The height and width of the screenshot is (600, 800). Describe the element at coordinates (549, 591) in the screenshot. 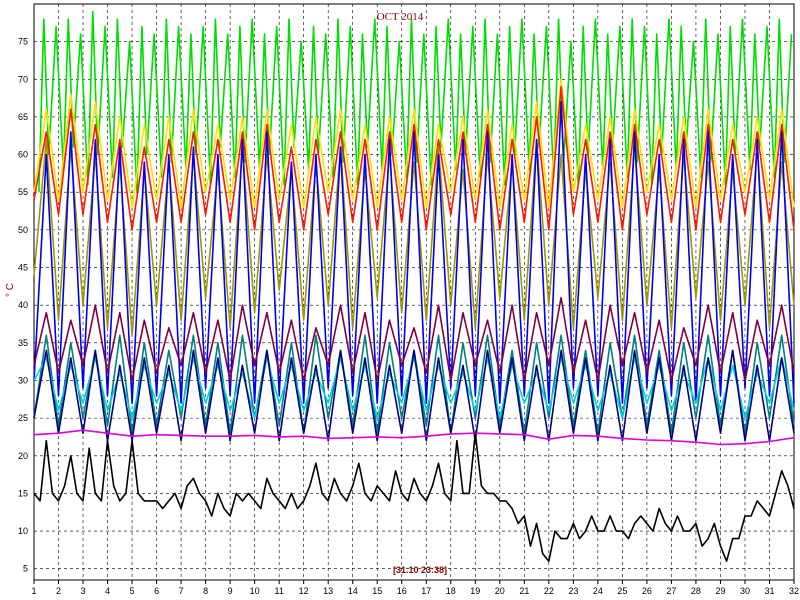

I see `x-tick-label: 22` at that location.